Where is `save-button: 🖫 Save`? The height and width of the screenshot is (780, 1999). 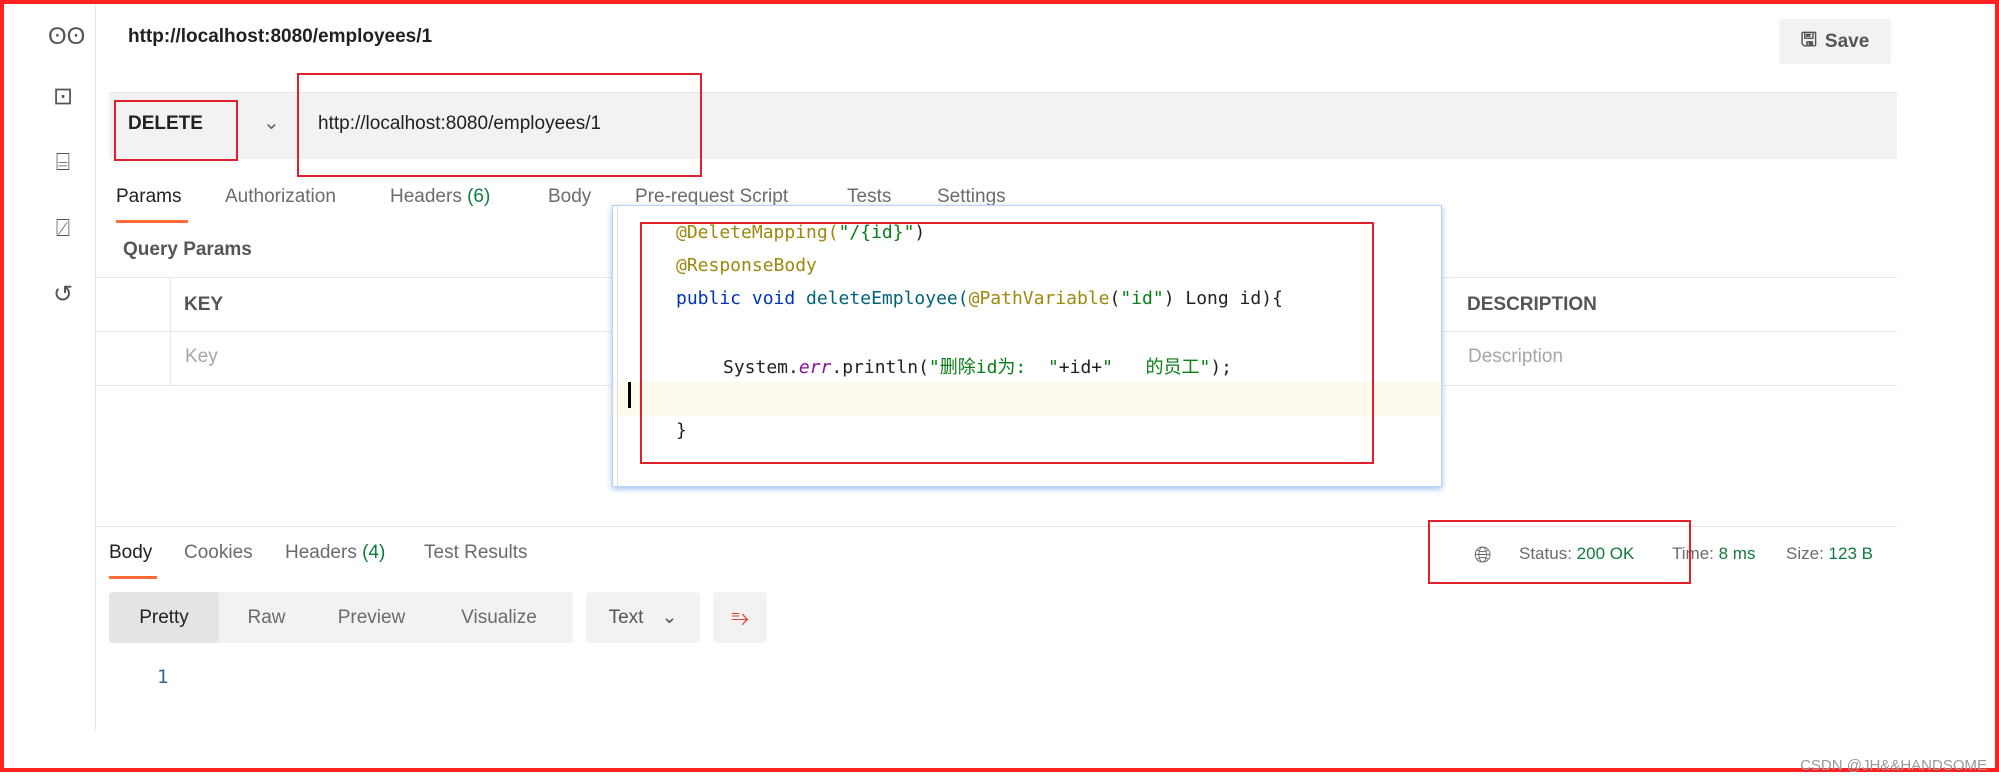
save-button: 🖫 Save is located at coordinates (1835, 41).